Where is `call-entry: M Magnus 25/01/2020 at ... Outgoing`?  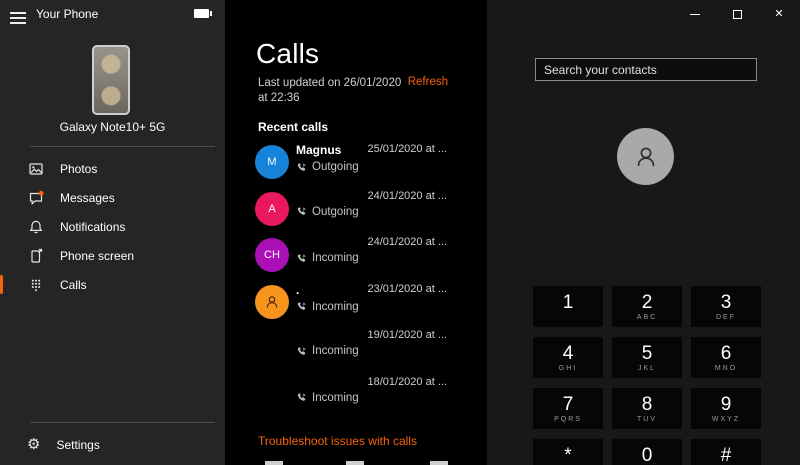
call-entry: M Magnus 25/01/2020 at ... Outgoing is located at coordinates (355, 166).